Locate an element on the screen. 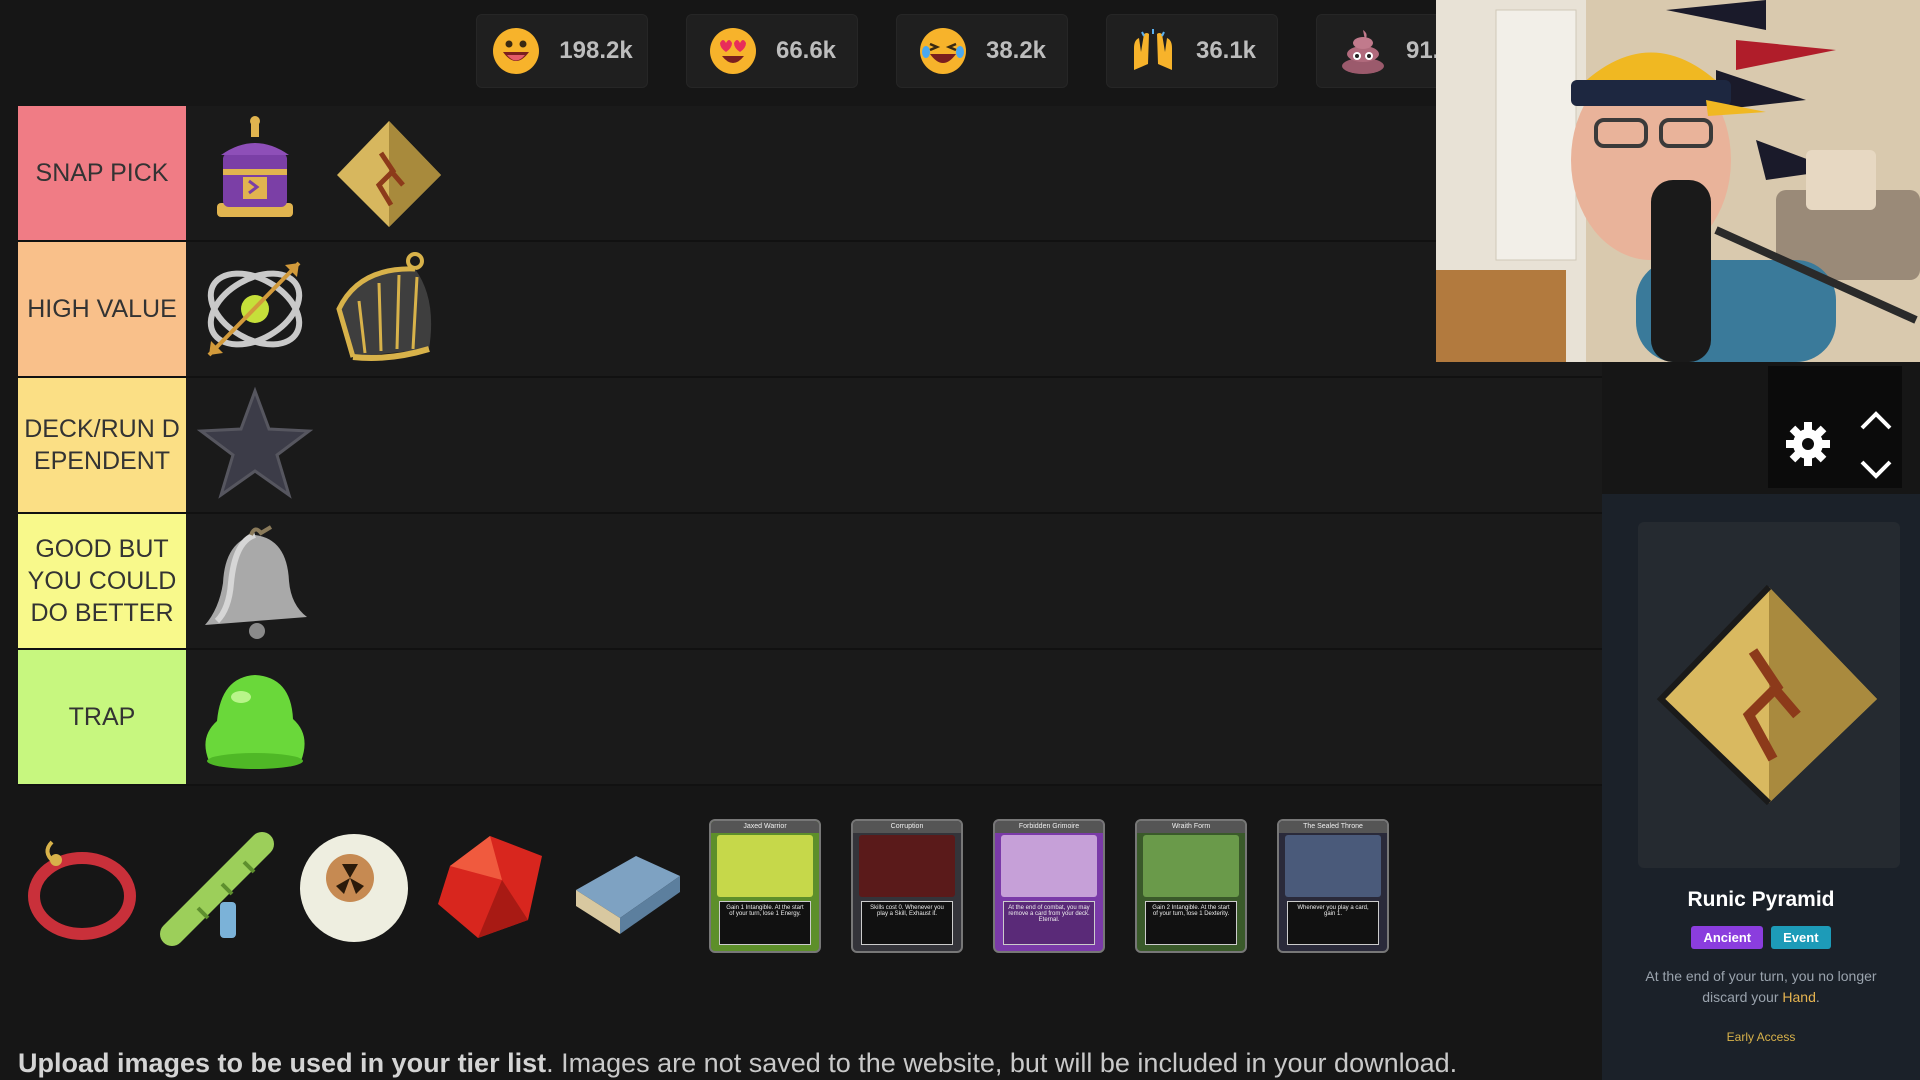 This screenshot has width=1920, height=1080. badge-ancient: Ancient is located at coordinates (1727, 937).